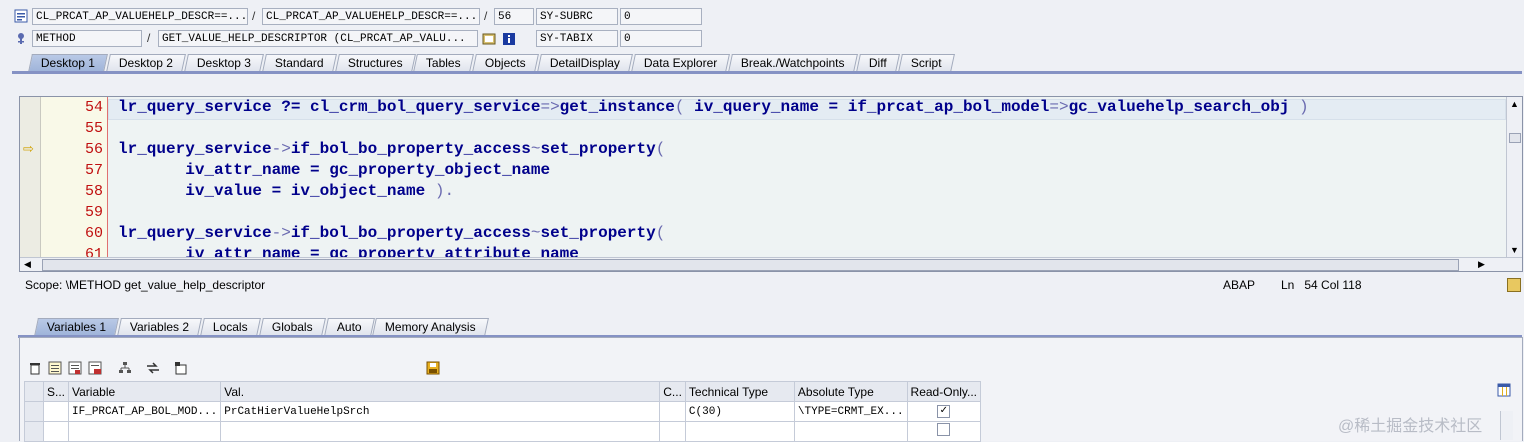  I want to click on variable-cell, so click(145, 431).